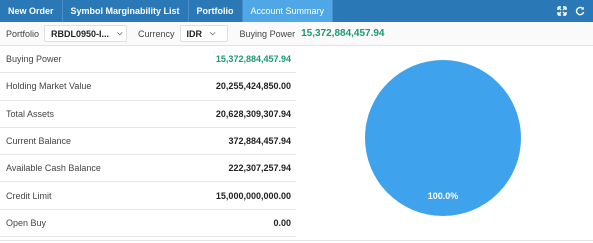 This screenshot has height=243, width=593. Describe the element at coordinates (194, 33) in the screenshot. I see `currency-select-value: IDR` at that location.